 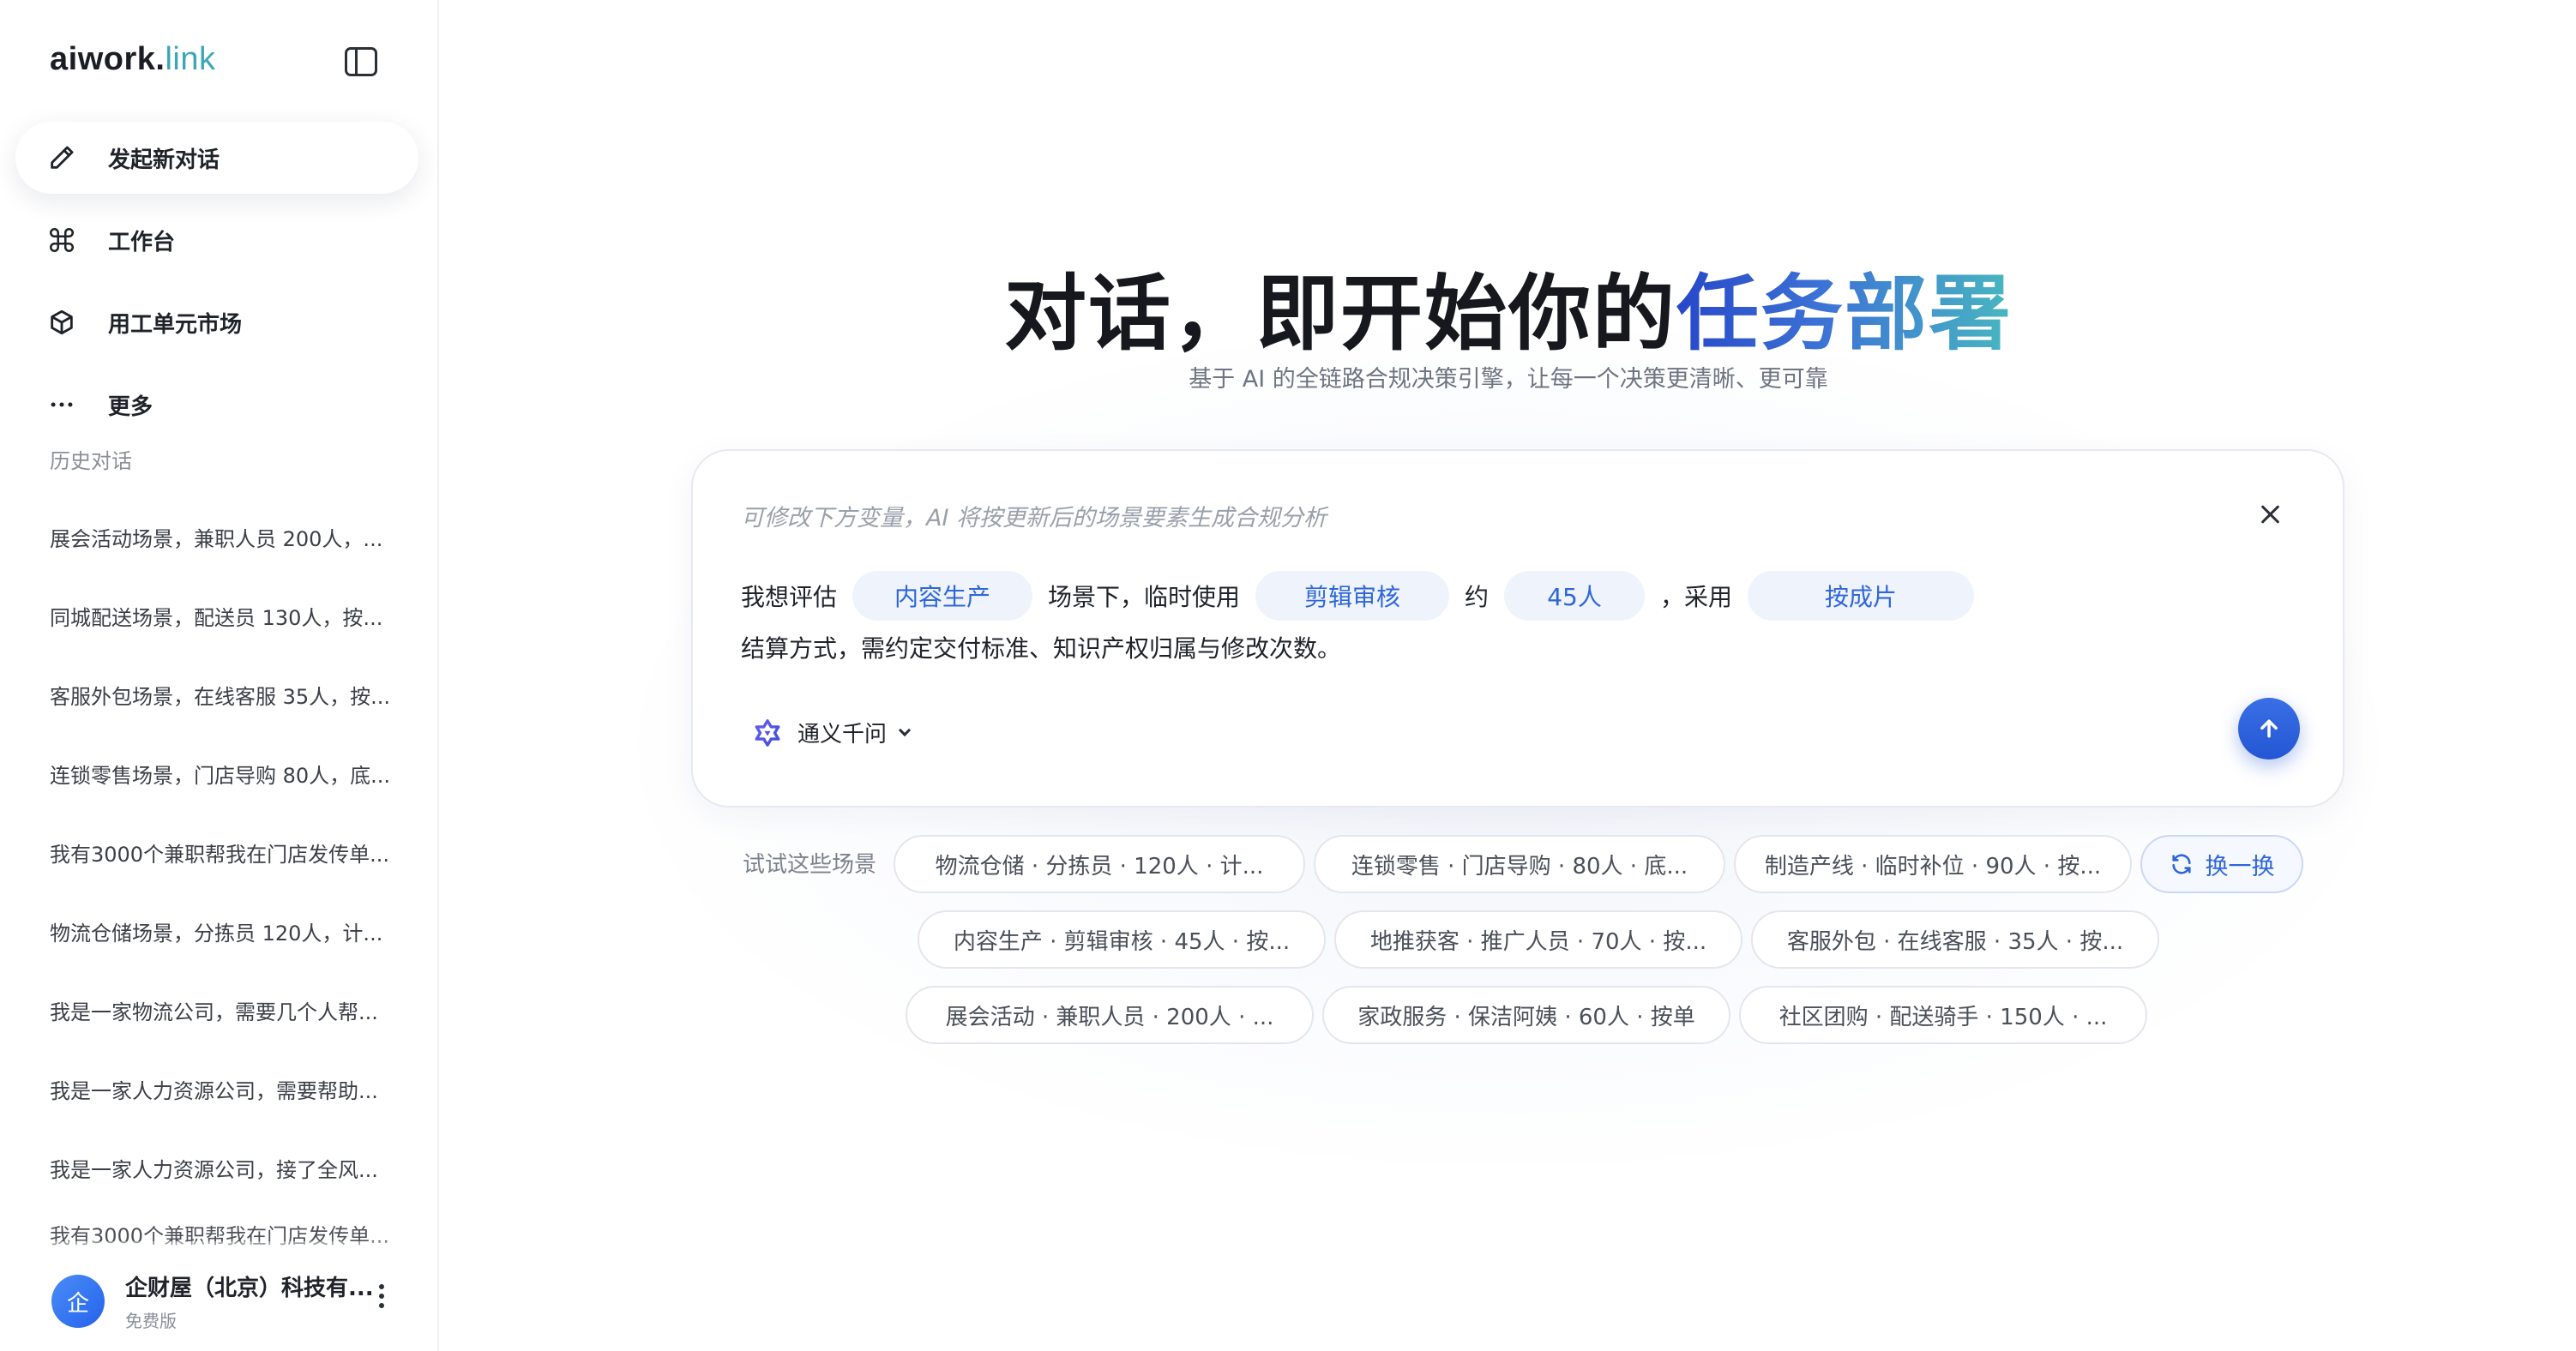 I want to click on arrow-up-icon, so click(x=2269, y=728).